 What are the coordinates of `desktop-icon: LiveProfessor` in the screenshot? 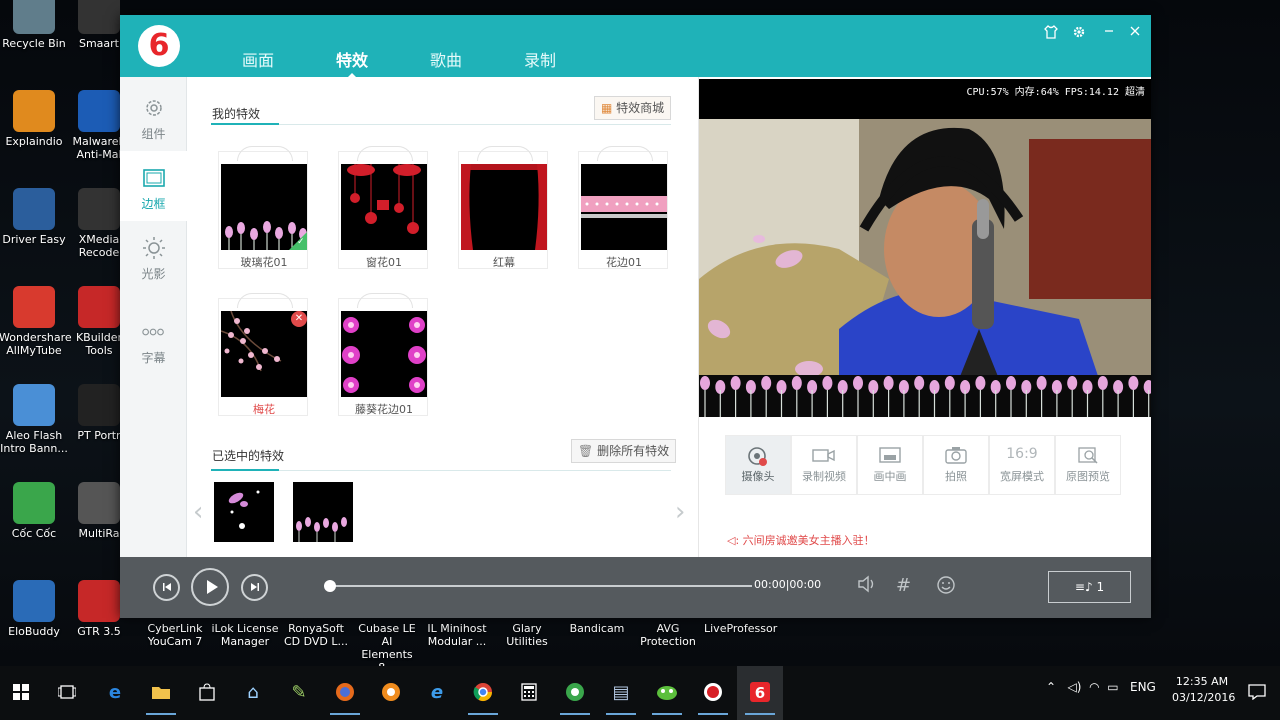 It's located at (740, 628).